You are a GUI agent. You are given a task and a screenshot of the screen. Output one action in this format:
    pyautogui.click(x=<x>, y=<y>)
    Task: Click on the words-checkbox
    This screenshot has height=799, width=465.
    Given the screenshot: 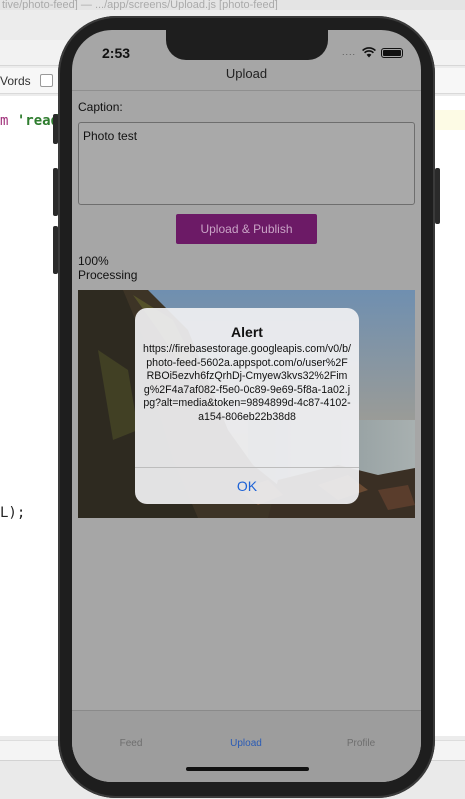 What is the action you would take?
    pyautogui.click(x=46, y=80)
    